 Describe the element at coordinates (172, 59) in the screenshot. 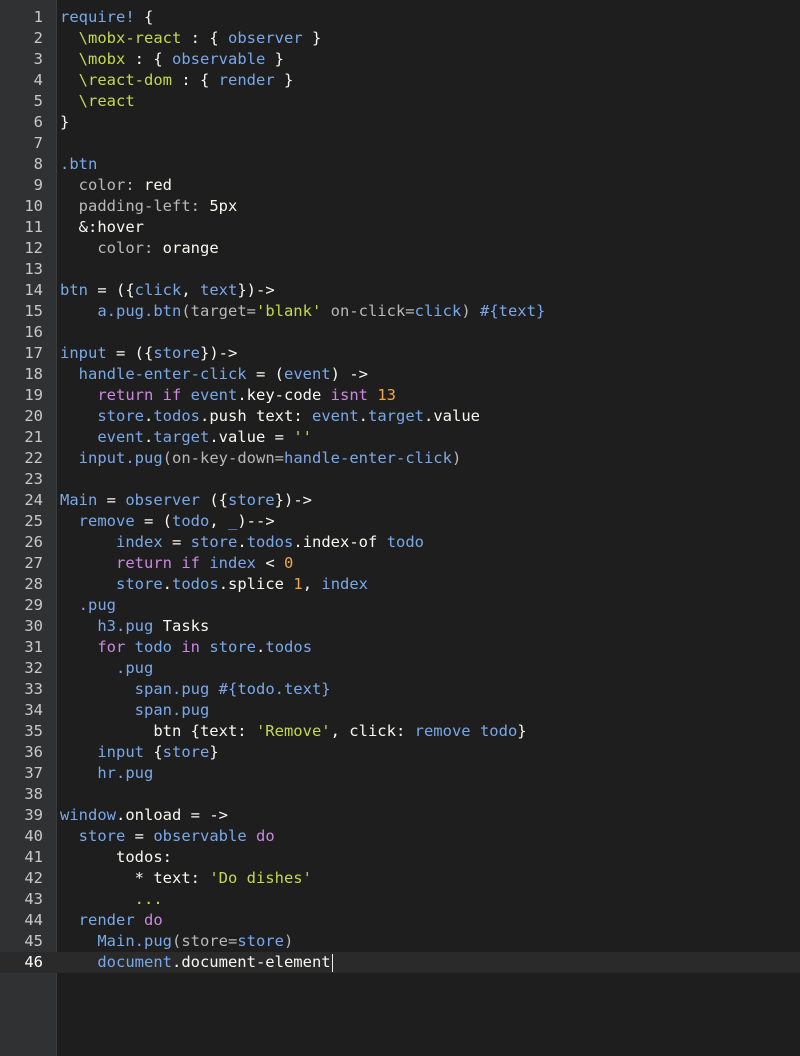

I see `line-text: \mobx : { observable }` at that location.